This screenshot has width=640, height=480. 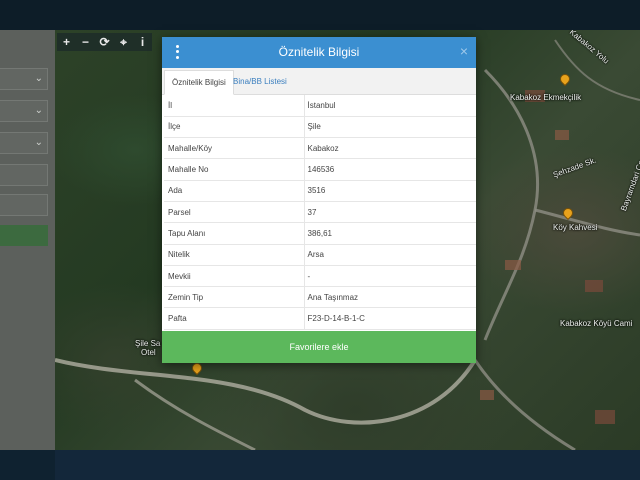 What do you see at coordinates (234, 191) in the screenshot?
I see `attribute-key: Ada` at bounding box center [234, 191].